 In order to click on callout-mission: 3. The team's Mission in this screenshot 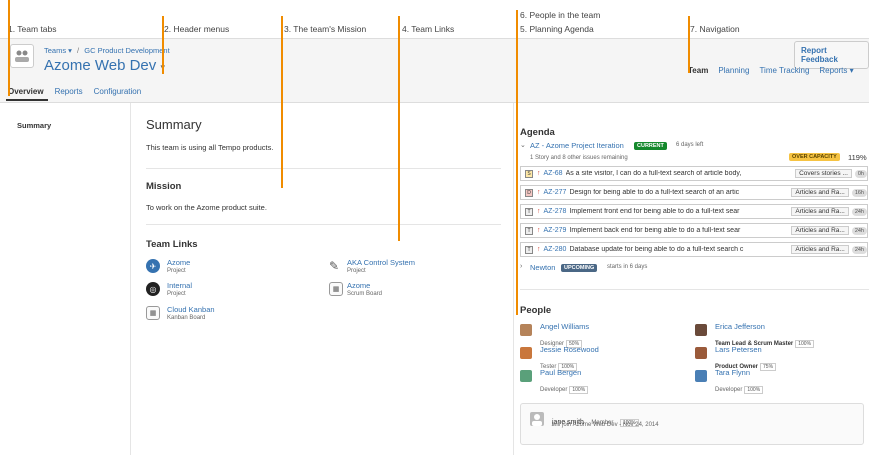, I will do `click(325, 29)`.